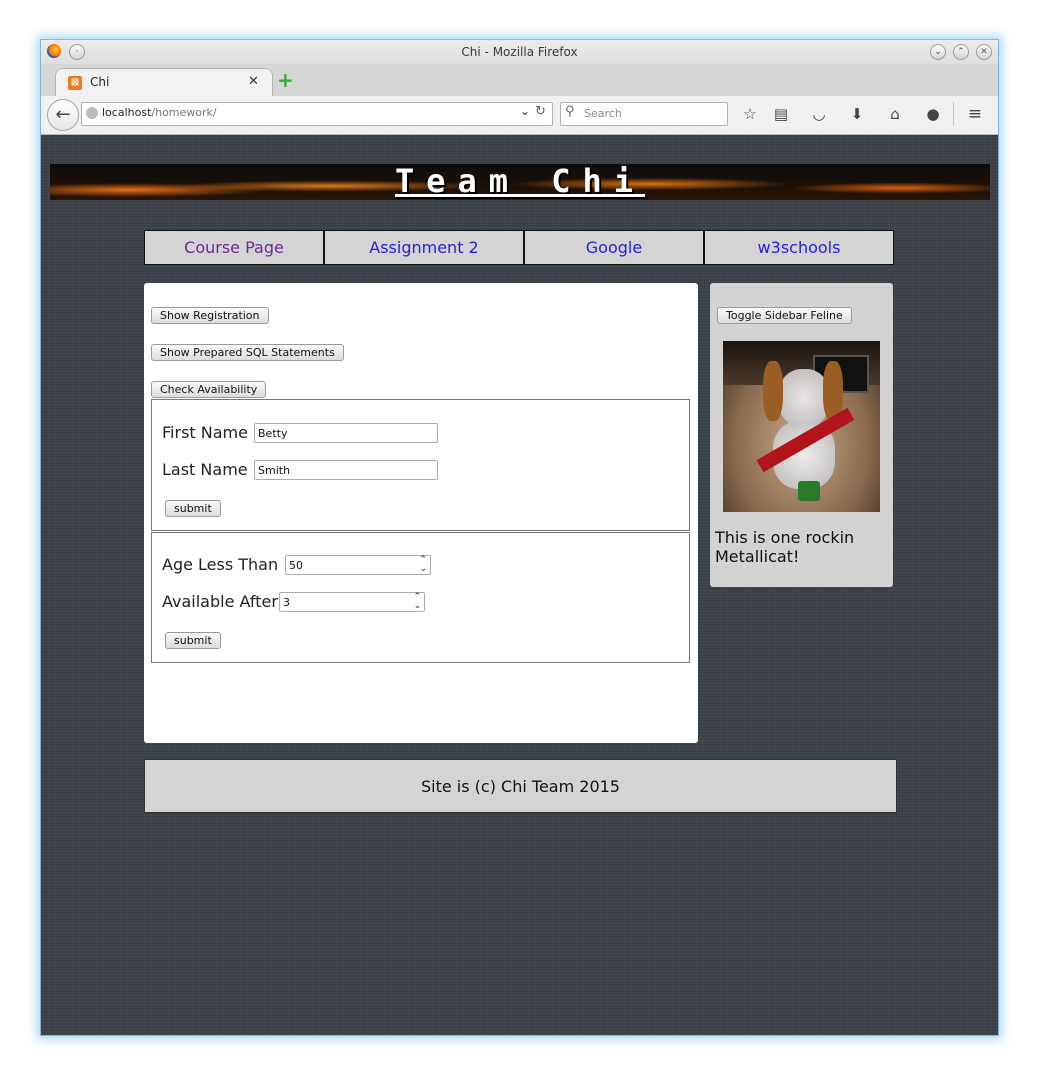 This screenshot has height=1076, width=1038. Describe the element at coordinates (127, 112) in the screenshot. I see `url-host: localhost` at that location.